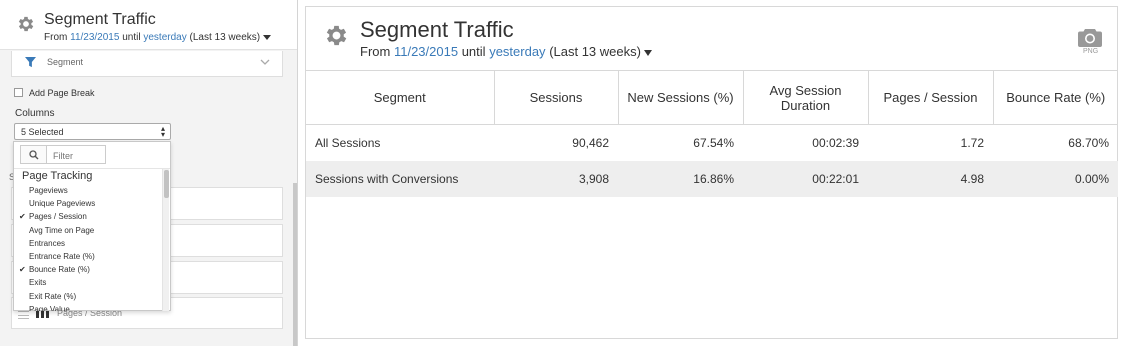 Image resolution: width=1121 pixels, height=346 pixels. I want to click on dropdown-option: Entrance Rate (%), so click(89, 258).